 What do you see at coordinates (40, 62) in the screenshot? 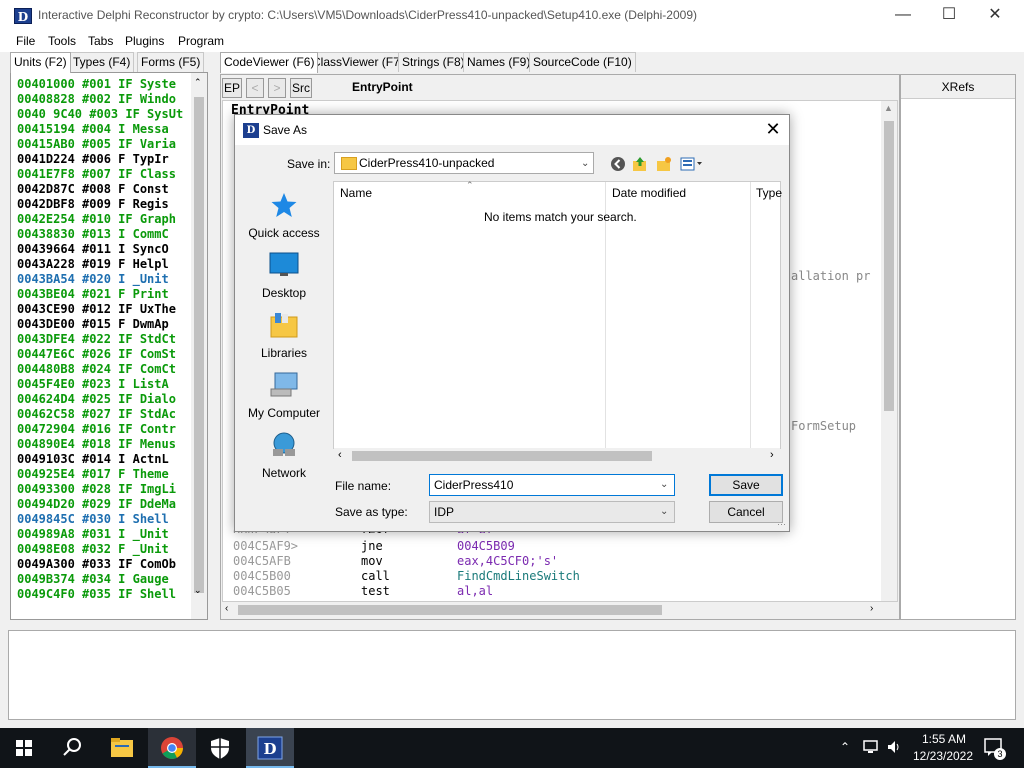
I see `tab-units: Units (F2)` at bounding box center [40, 62].